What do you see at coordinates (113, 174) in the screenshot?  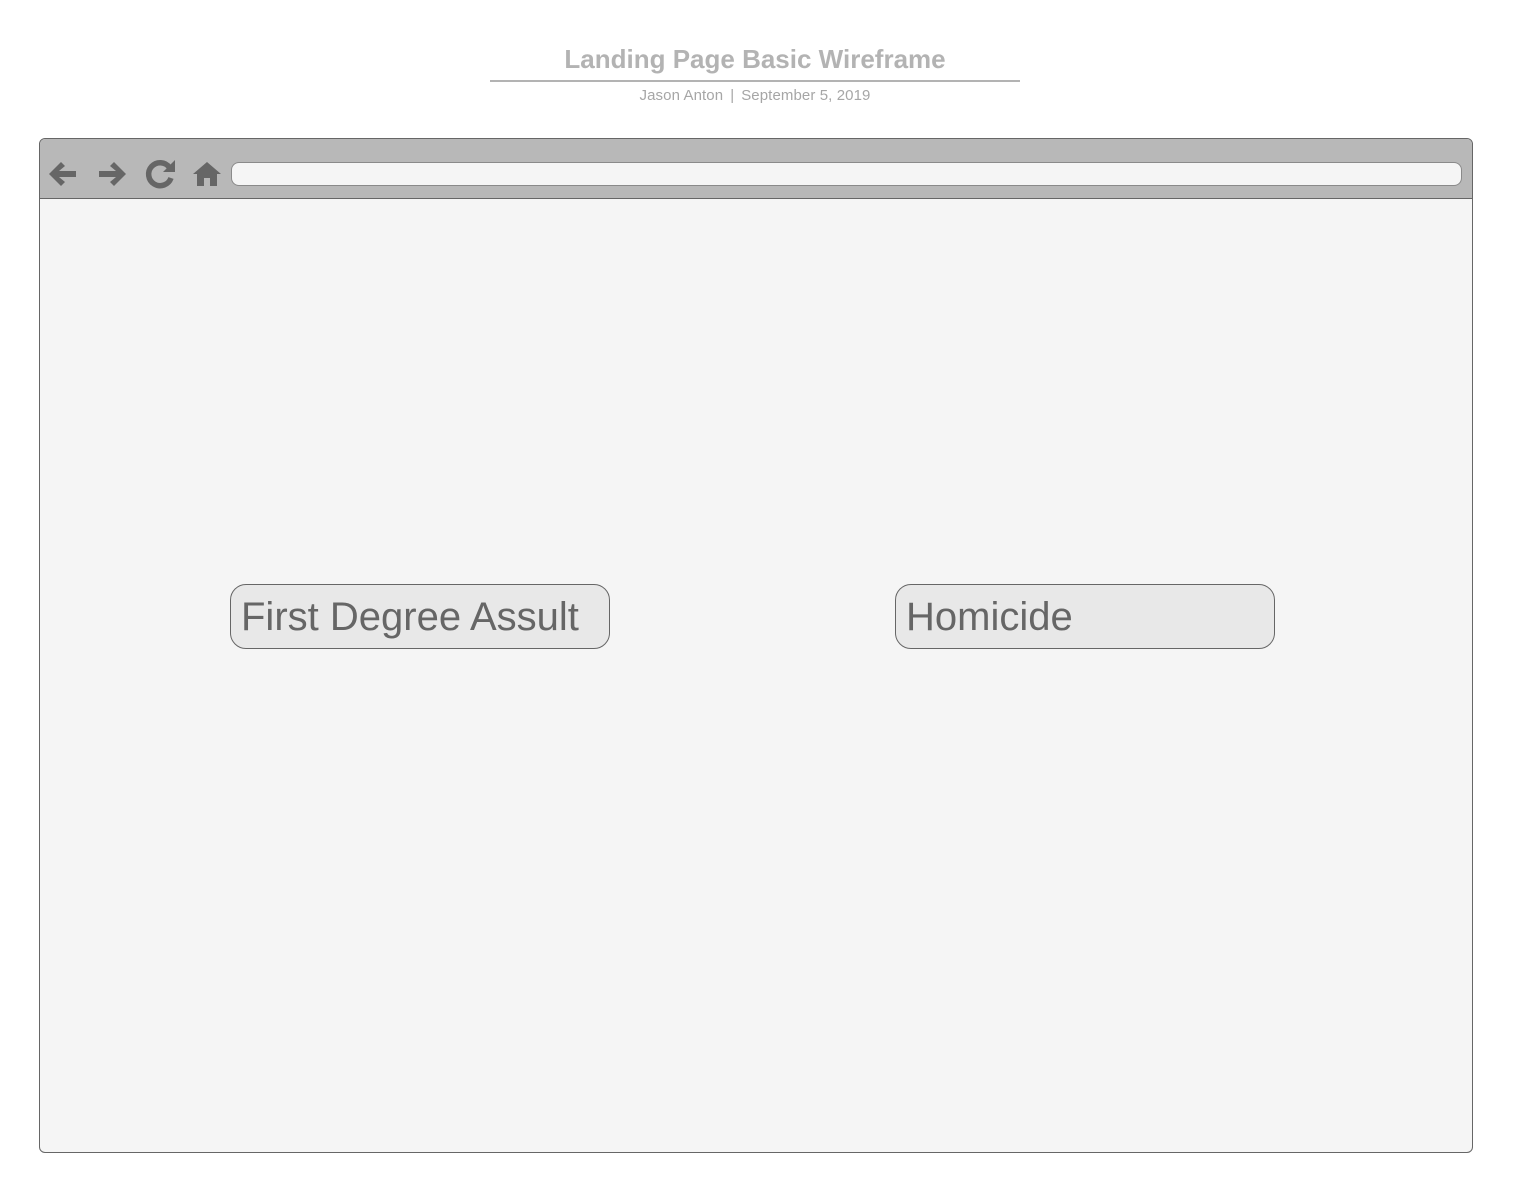 I see `forward-arrow-icon` at bounding box center [113, 174].